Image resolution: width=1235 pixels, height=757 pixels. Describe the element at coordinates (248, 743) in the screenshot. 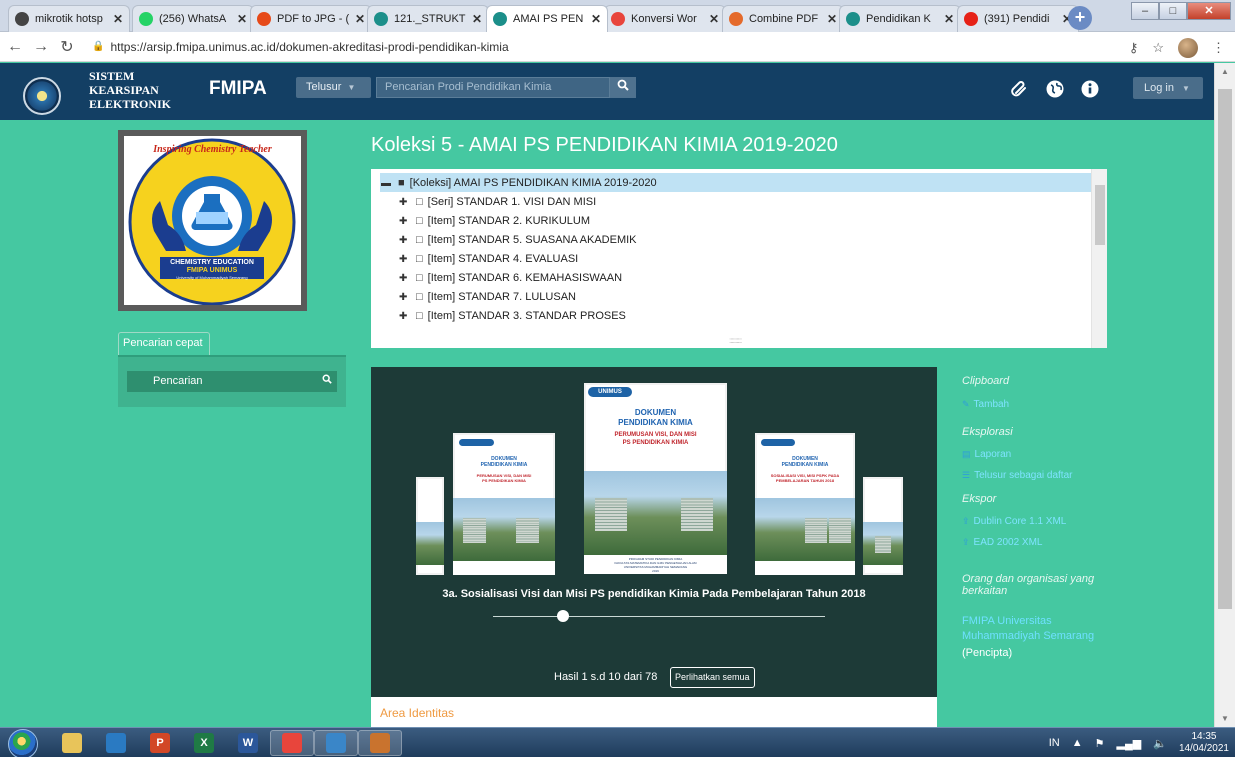

I see `taskbar-app-button: W` at that location.